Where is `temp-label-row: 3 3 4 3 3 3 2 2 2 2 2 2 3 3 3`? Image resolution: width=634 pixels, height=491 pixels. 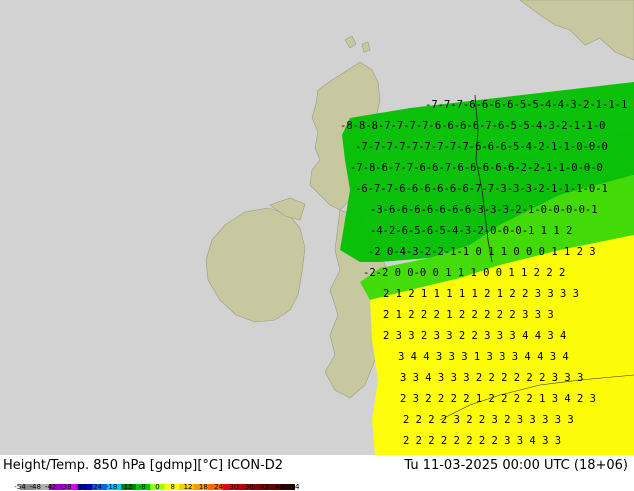 temp-label-row: 3 3 4 3 3 3 2 2 2 2 2 2 3 3 3 is located at coordinates (491, 378).